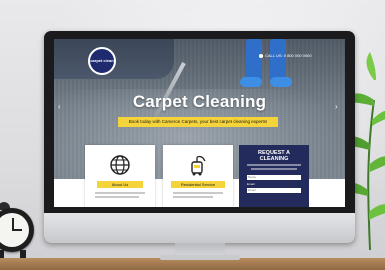 Image resolution: width=385 pixels, height=270 pixels. Describe the element at coordinates (274, 190) in the screenshot. I see `email-field: Email` at that location.